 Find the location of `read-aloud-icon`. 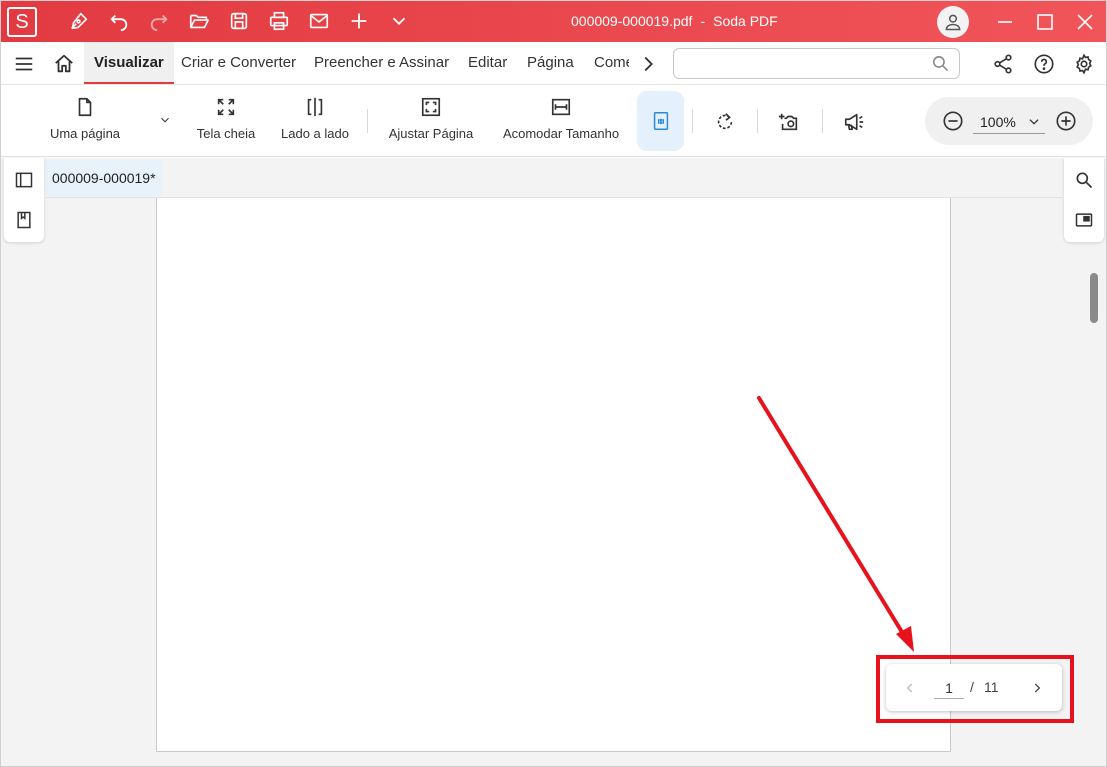

read-aloud-icon is located at coordinates (854, 122).